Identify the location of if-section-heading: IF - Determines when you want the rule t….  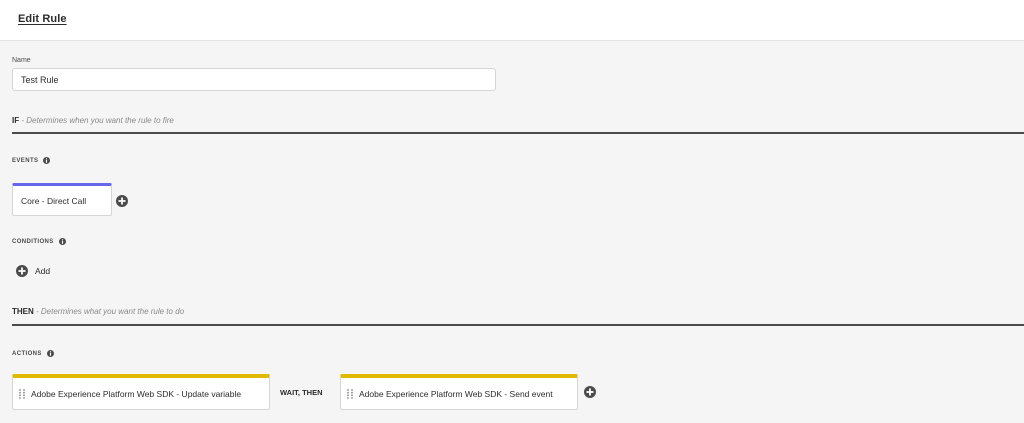
(93, 120).